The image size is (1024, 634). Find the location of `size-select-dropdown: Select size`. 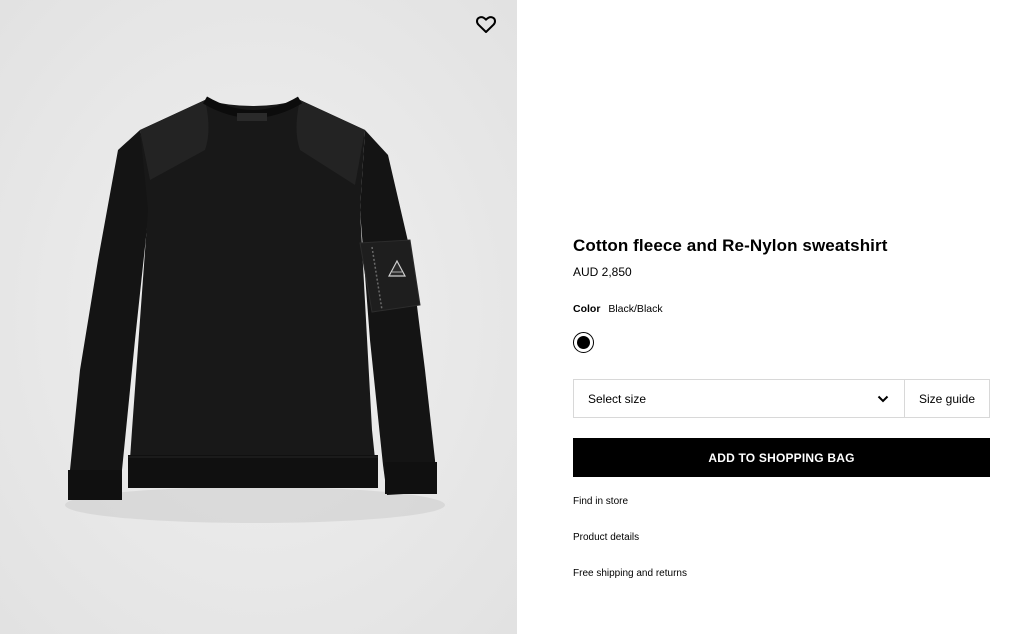

size-select-dropdown: Select size is located at coordinates (739, 398).